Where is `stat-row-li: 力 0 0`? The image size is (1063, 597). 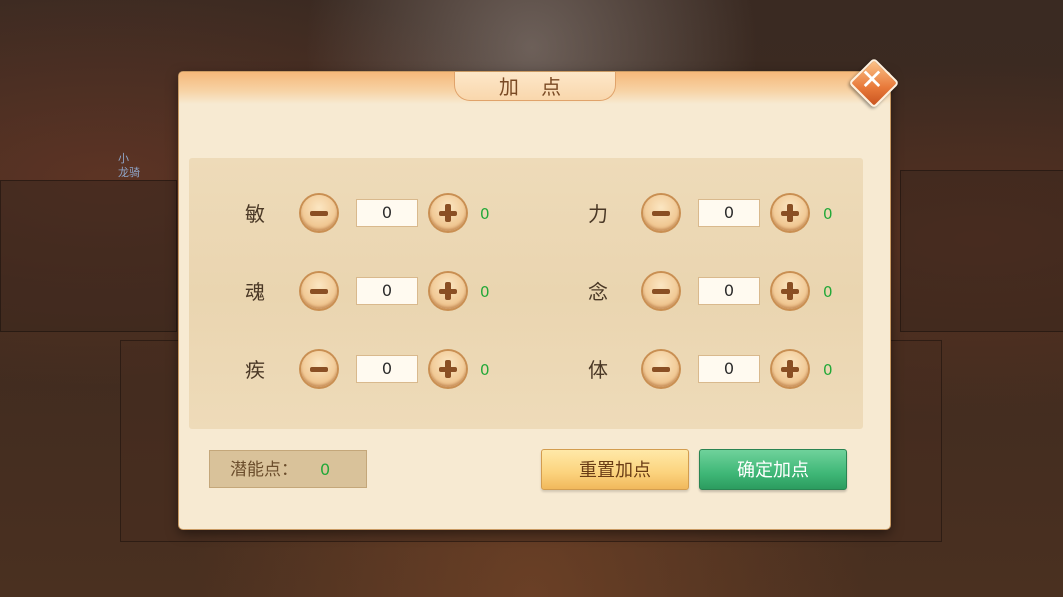
stat-row-li: 力 0 0 is located at coordinates (718, 214).